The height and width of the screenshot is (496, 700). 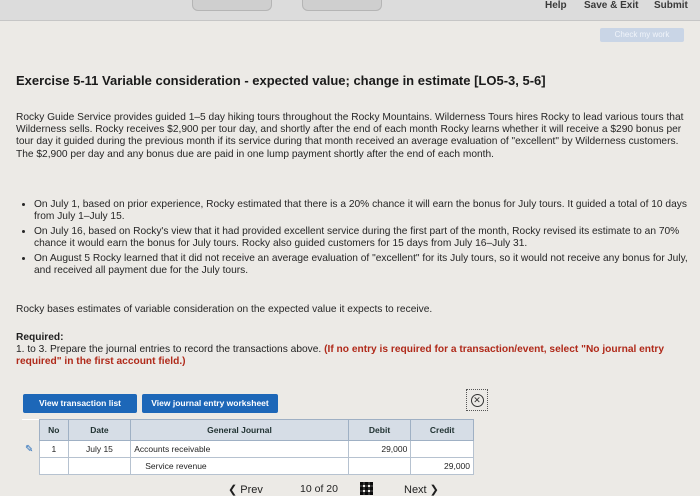 I want to click on col-general-journal: General Journal, so click(x=239, y=430).